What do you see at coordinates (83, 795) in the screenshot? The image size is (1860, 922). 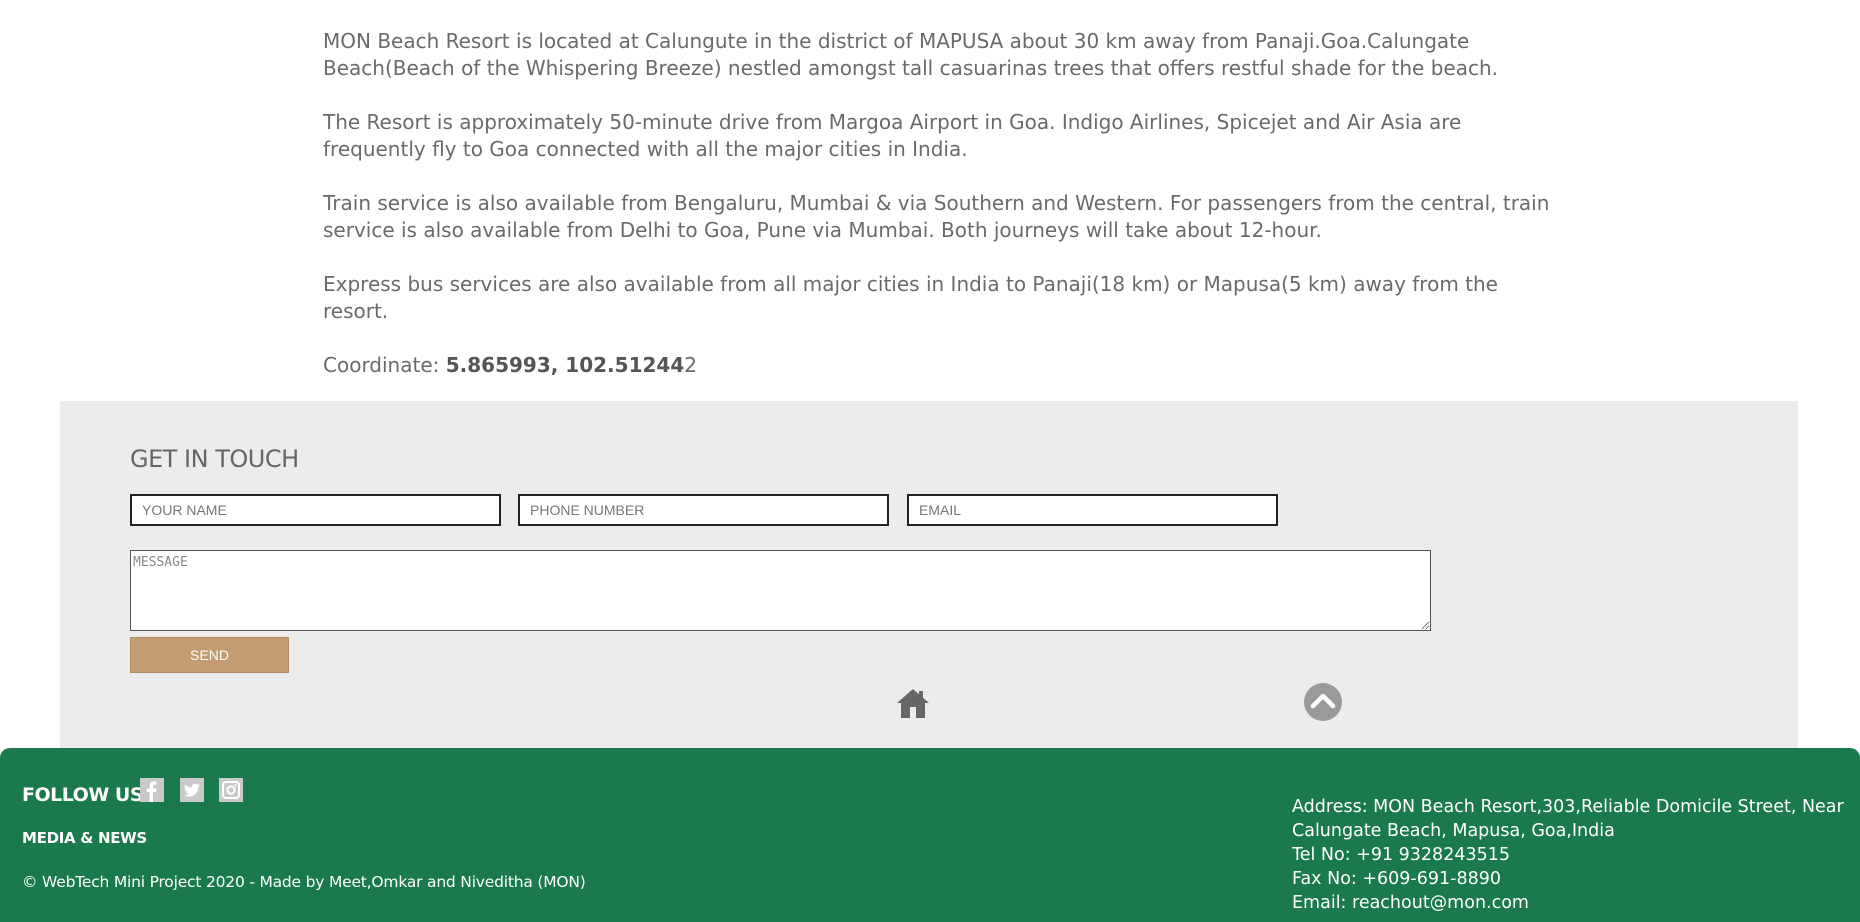 I see `follow-us-label: FOLLOW US` at bounding box center [83, 795].